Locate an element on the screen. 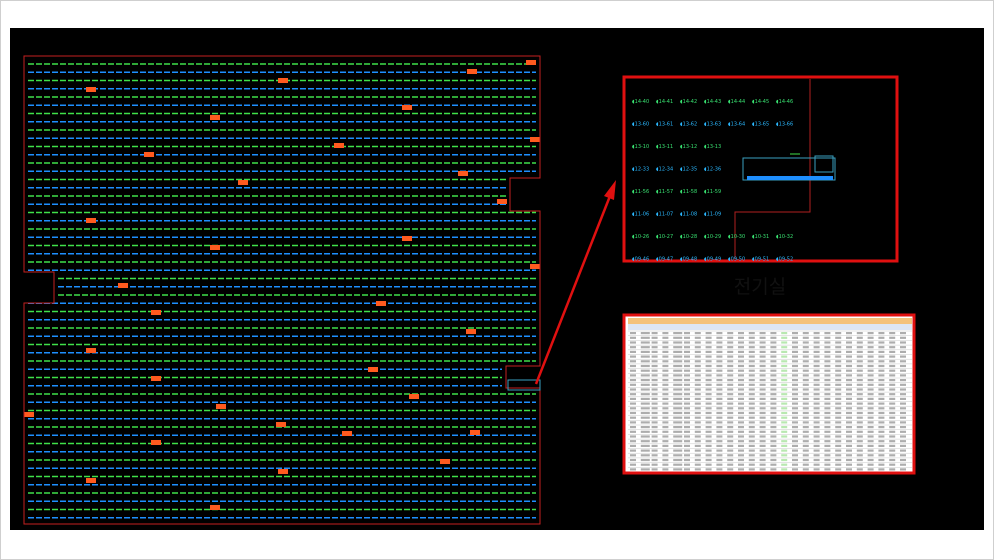  circuit-label: ◖09-50 is located at coordinates (736, 260).